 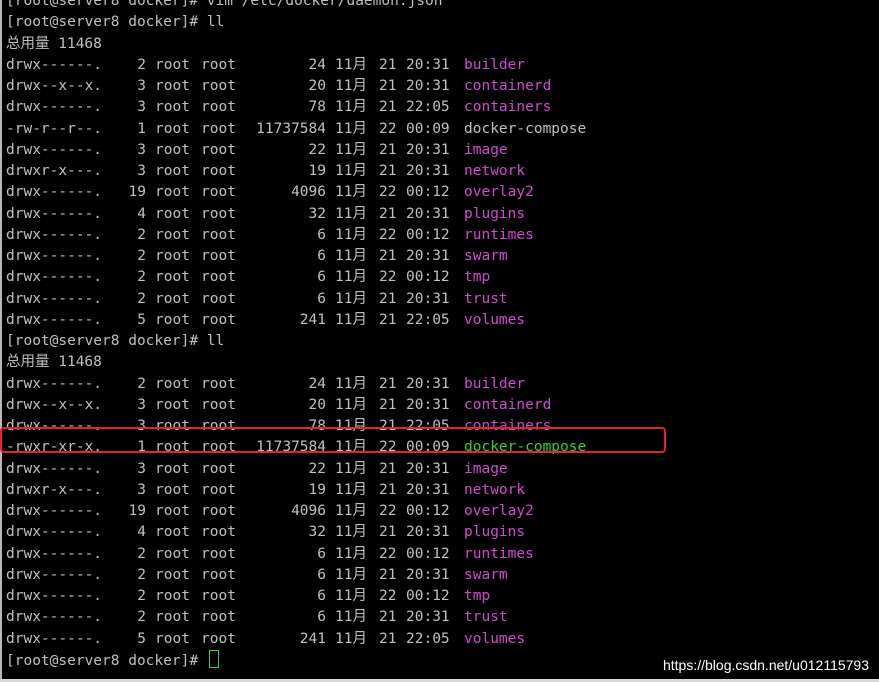 What do you see at coordinates (495, 532) in the screenshot?
I see `row-name: plugins` at bounding box center [495, 532].